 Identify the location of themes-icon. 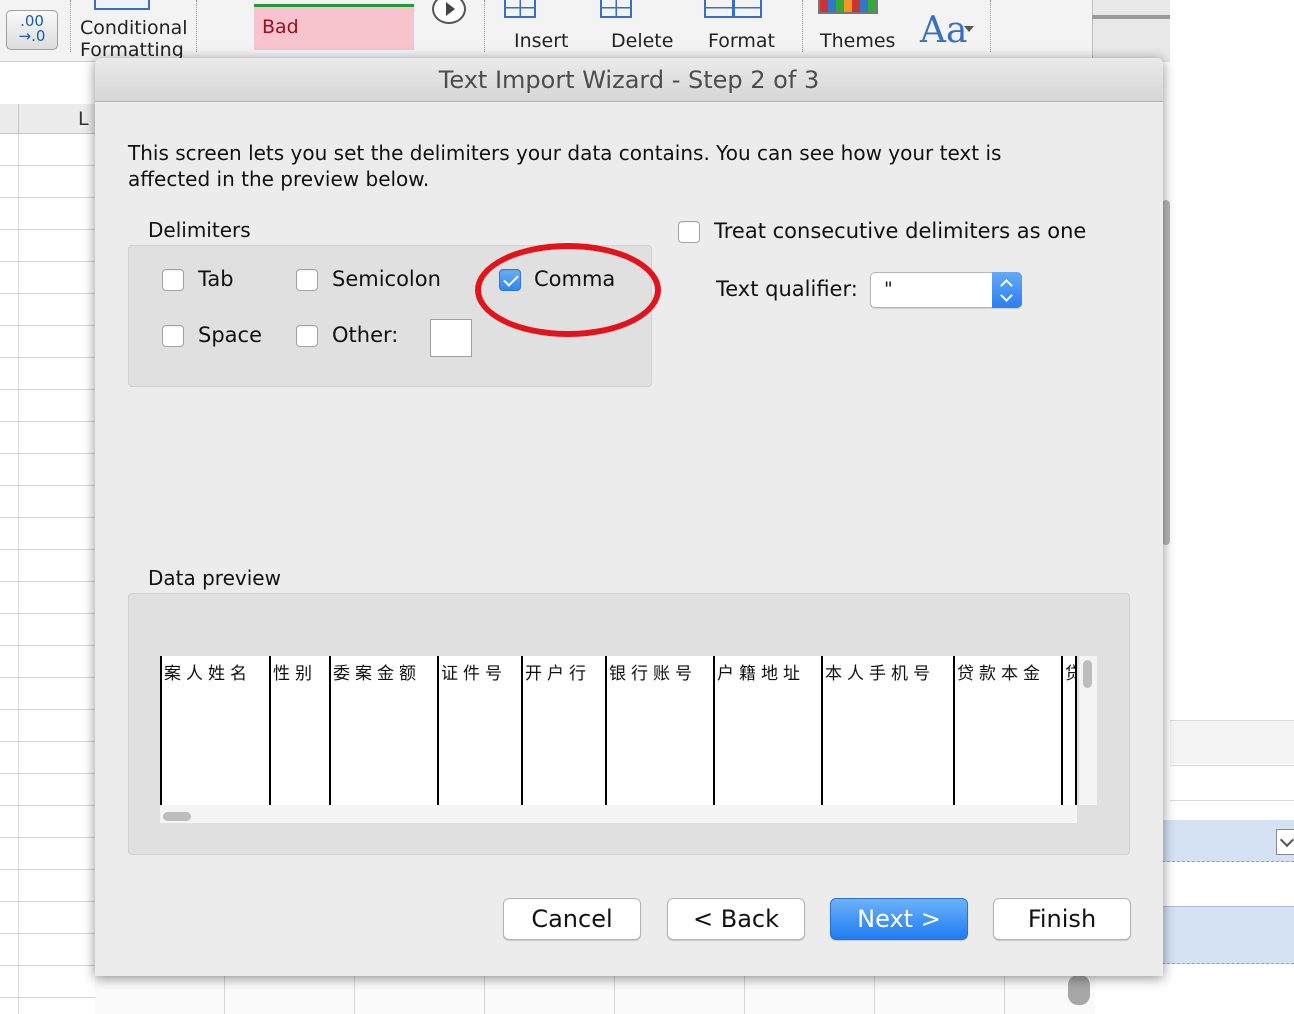
(848, 7).